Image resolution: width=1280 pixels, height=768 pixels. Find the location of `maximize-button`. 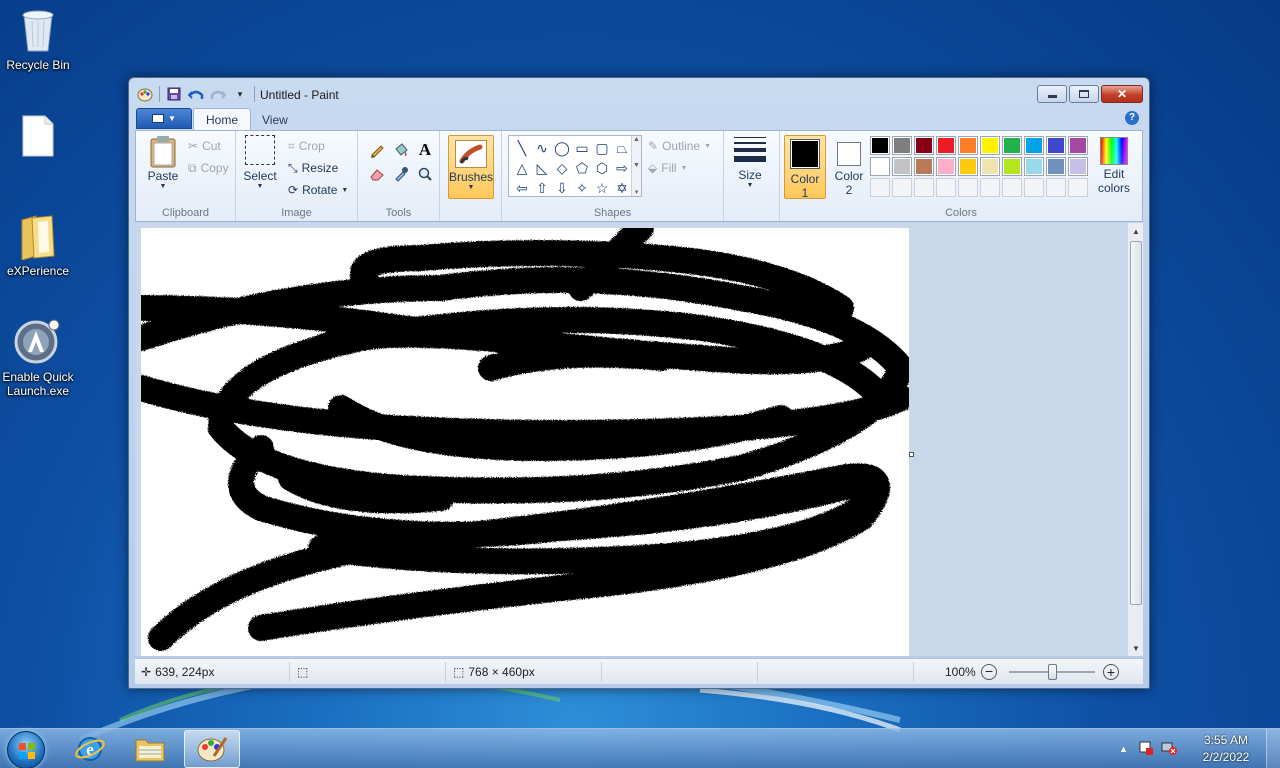

maximize-button is located at coordinates (1084, 94).